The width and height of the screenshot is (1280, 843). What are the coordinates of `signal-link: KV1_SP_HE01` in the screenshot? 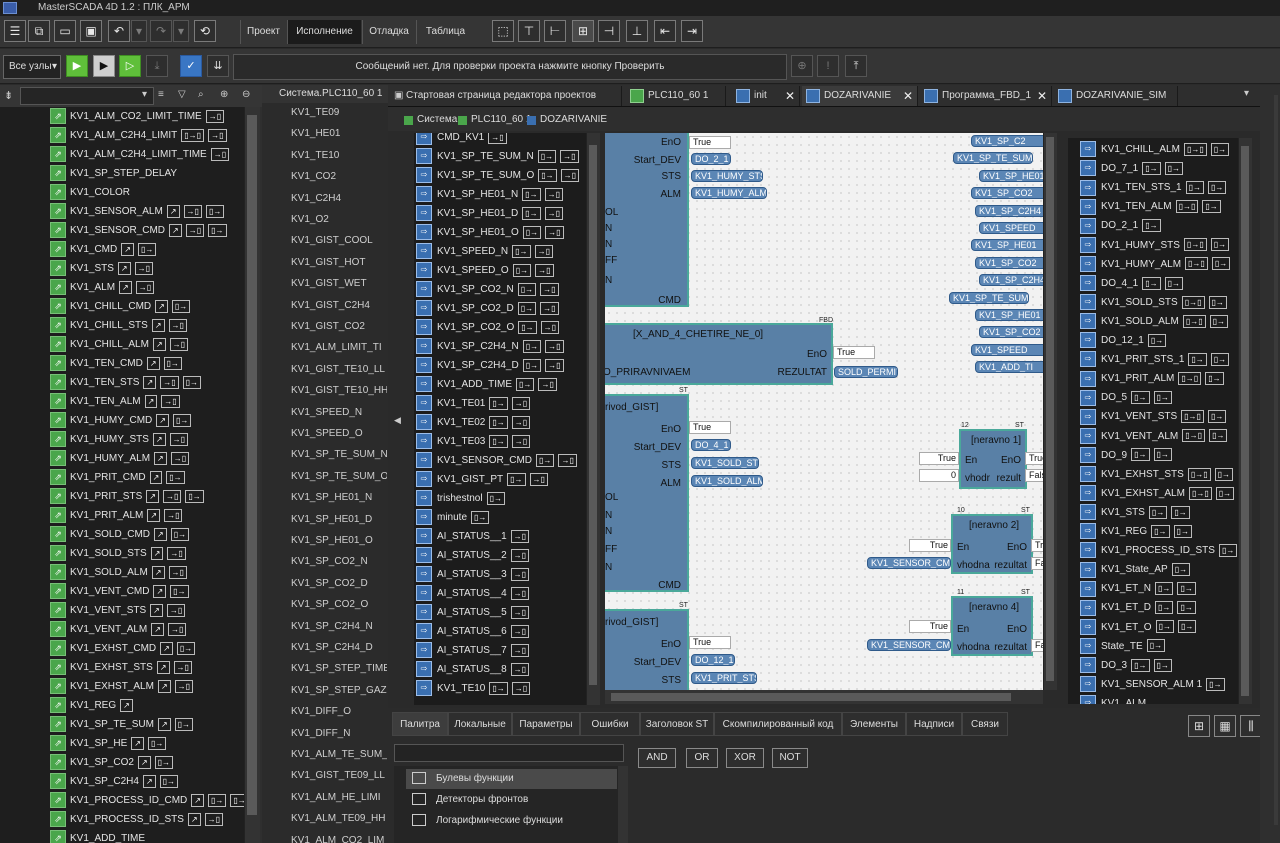 It's located at (1009, 315).